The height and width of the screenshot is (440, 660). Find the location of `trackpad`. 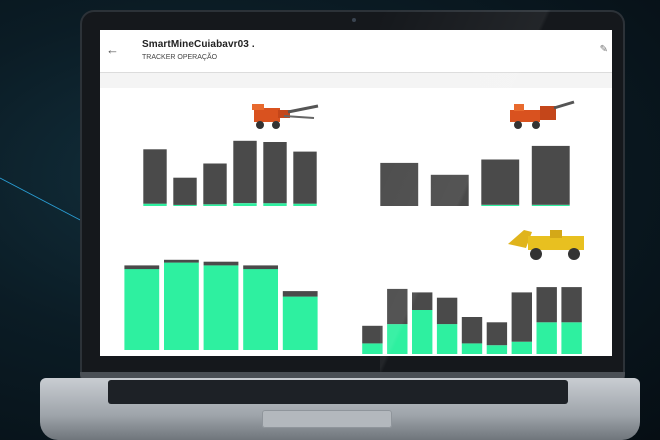

trackpad is located at coordinates (327, 419).